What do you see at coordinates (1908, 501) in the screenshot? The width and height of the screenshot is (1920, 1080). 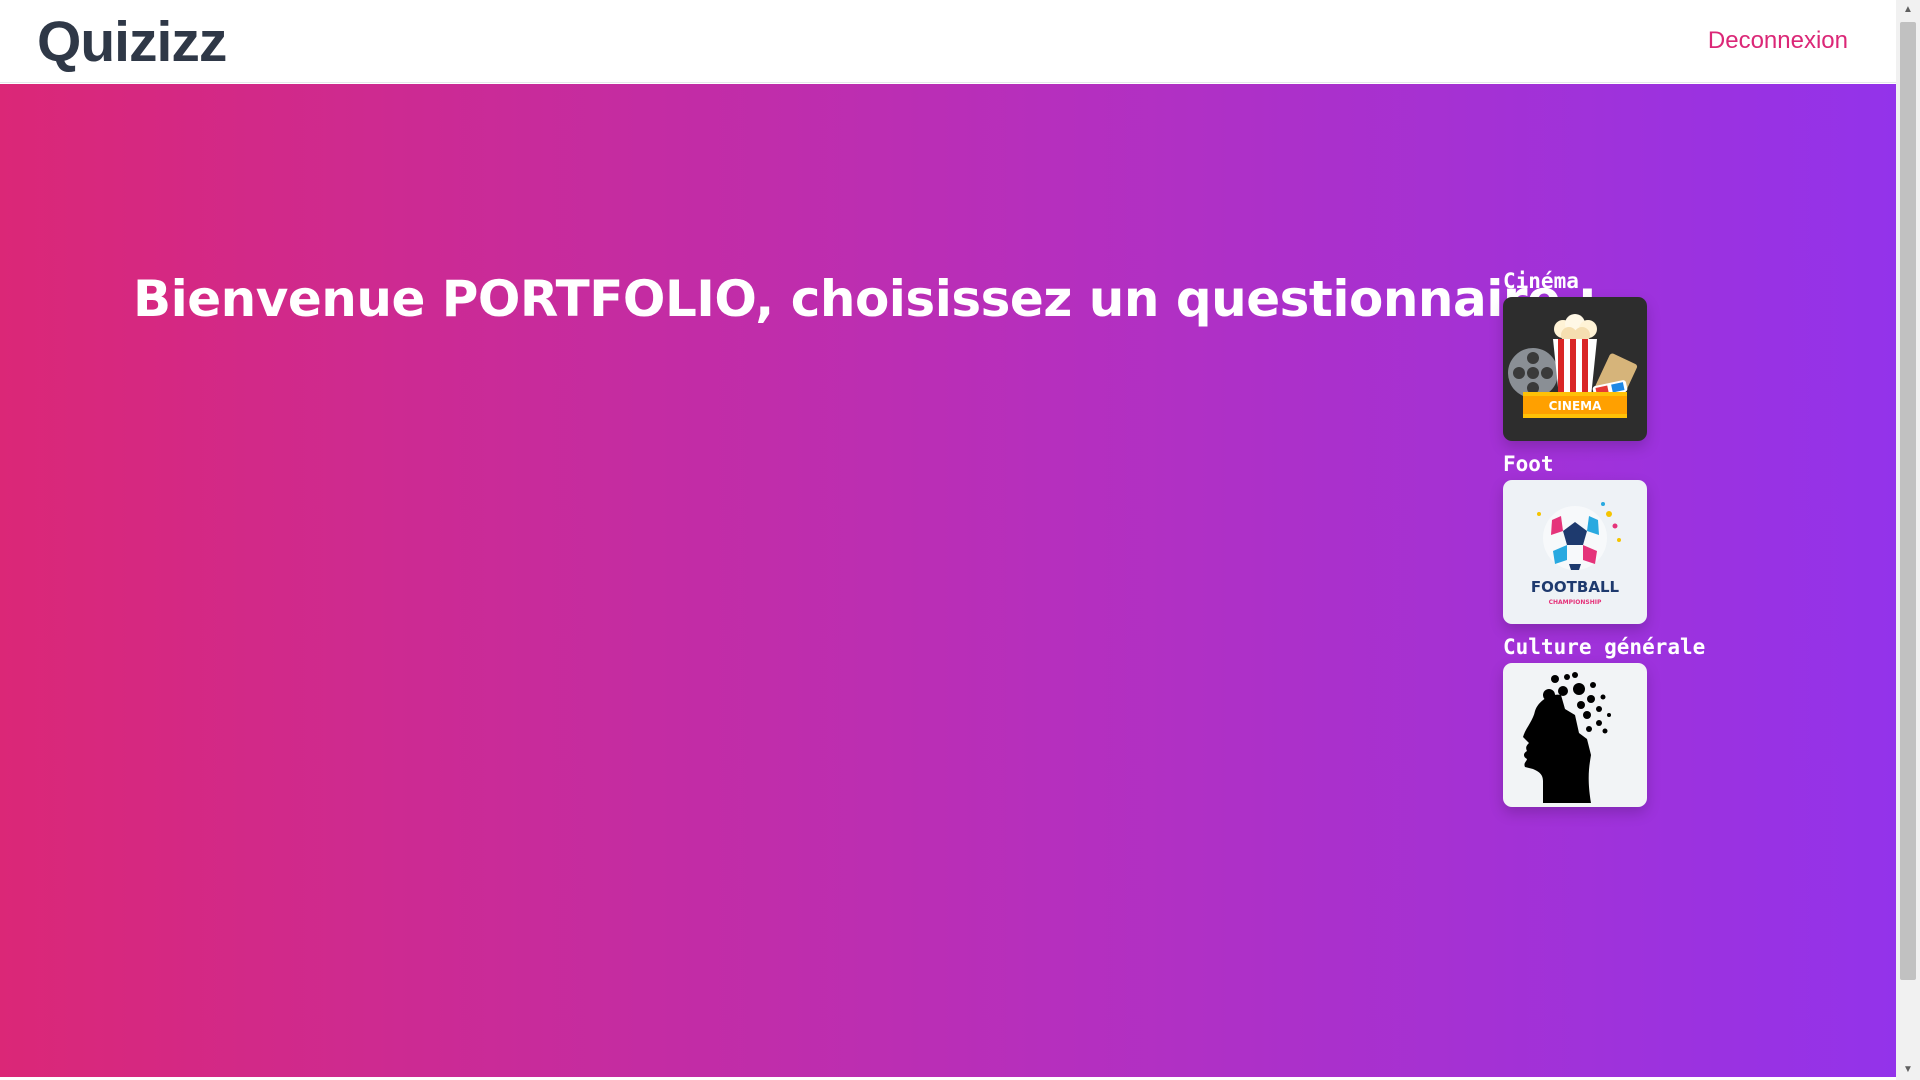 I see `scrollbar-thumb` at bounding box center [1908, 501].